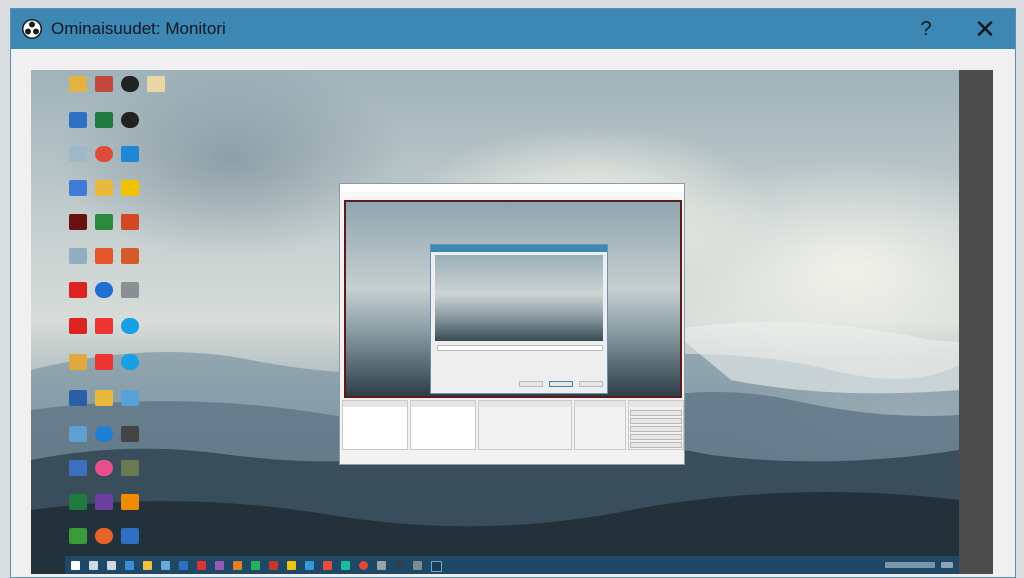  Describe the element at coordinates (104, 434) in the screenshot. I see `ie-icon` at that location.